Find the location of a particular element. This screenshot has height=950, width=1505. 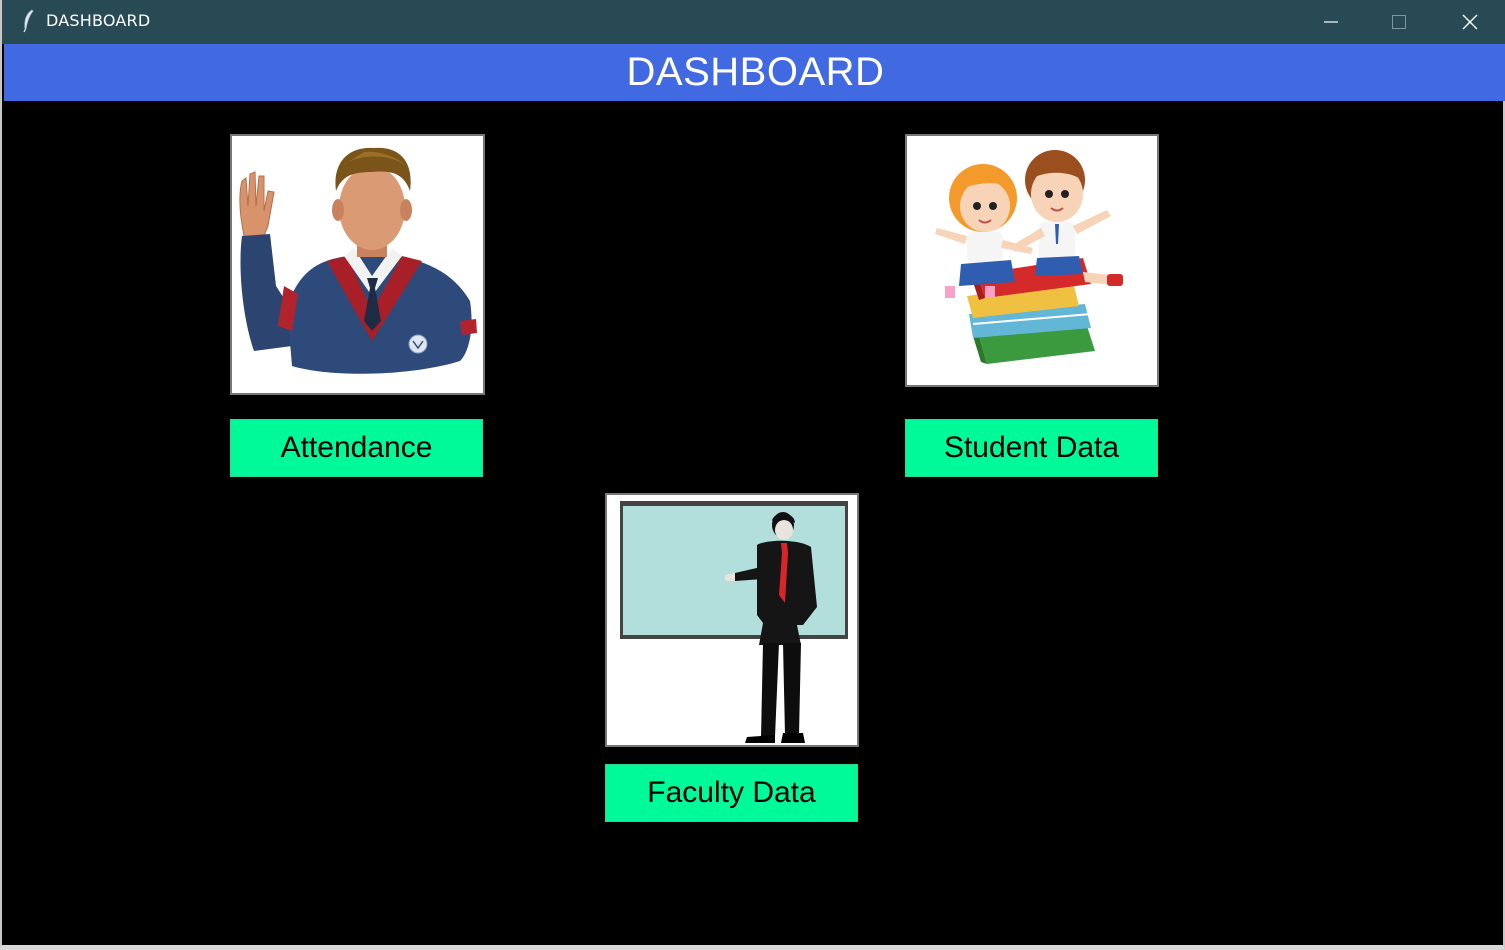

title-bar: DASHBOARD is located at coordinates (753, 22).